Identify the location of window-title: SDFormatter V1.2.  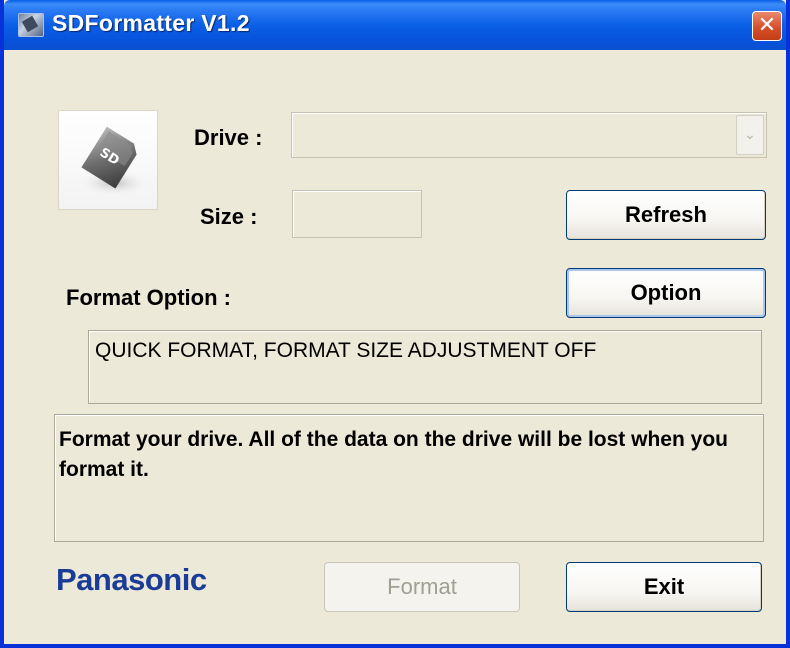
(151, 23).